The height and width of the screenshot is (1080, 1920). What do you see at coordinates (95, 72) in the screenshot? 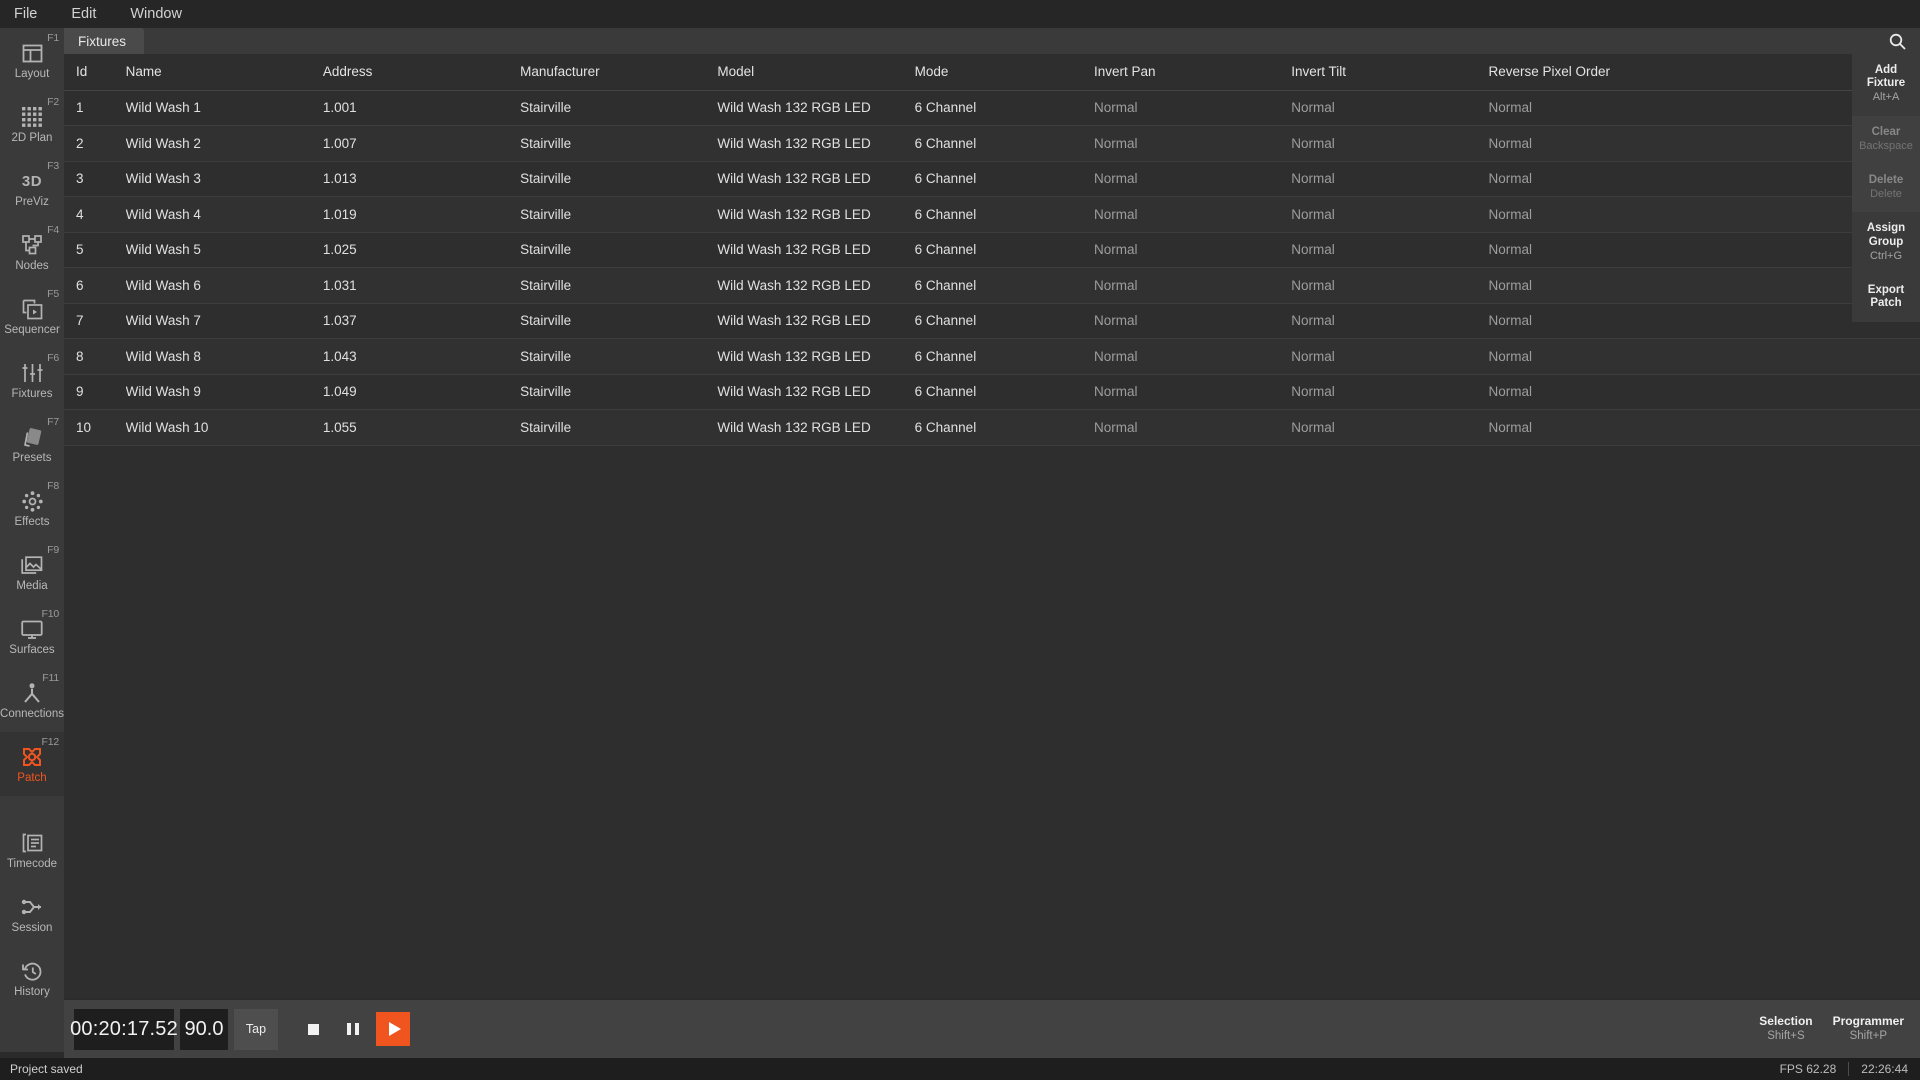
I see `column-header-id: Id` at bounding box center [95, 72].